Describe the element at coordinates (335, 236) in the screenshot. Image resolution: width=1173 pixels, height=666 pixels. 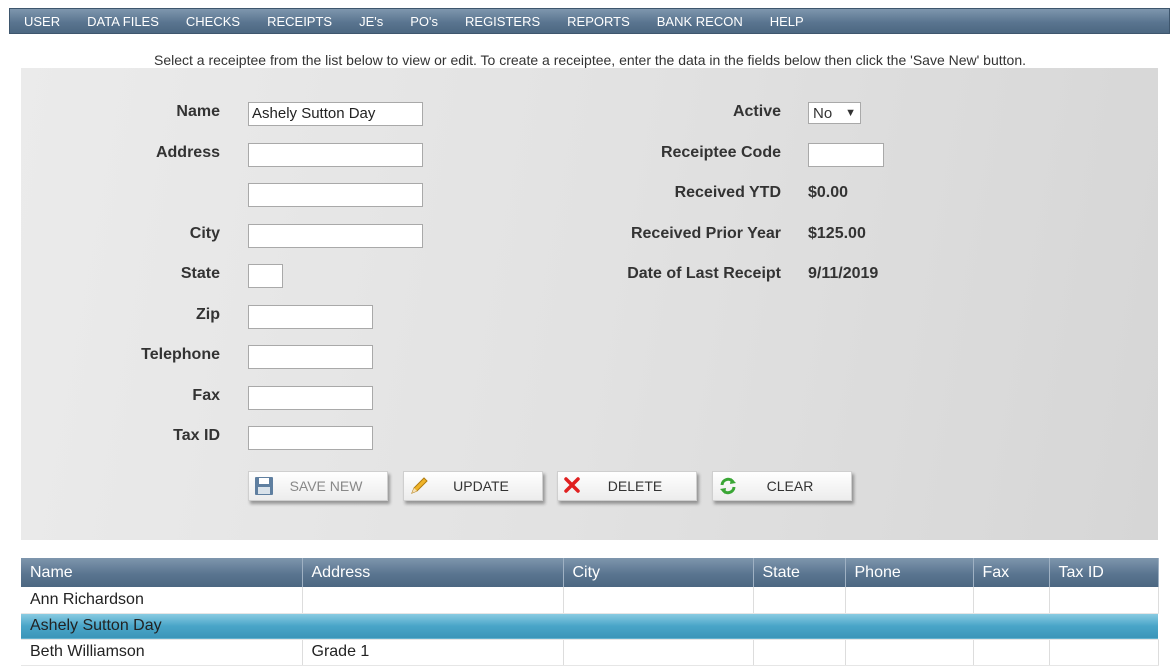
I see `city-input` at that location.